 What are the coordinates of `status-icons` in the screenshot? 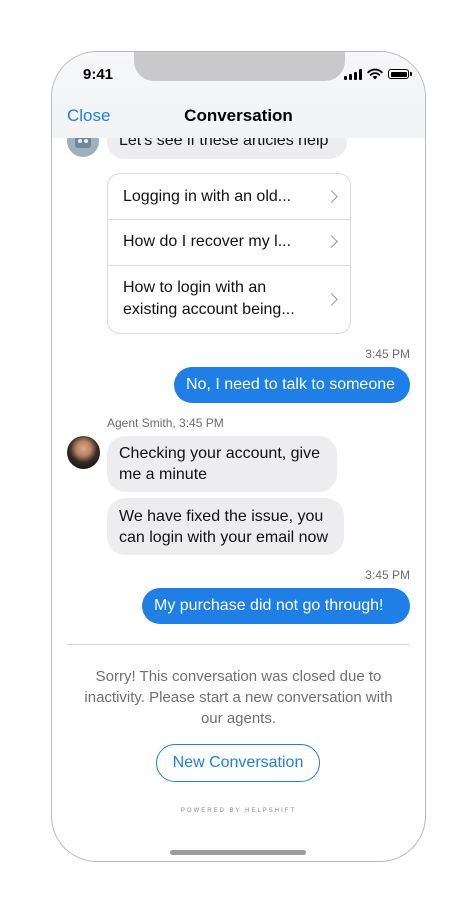 It's located at (378, 74).